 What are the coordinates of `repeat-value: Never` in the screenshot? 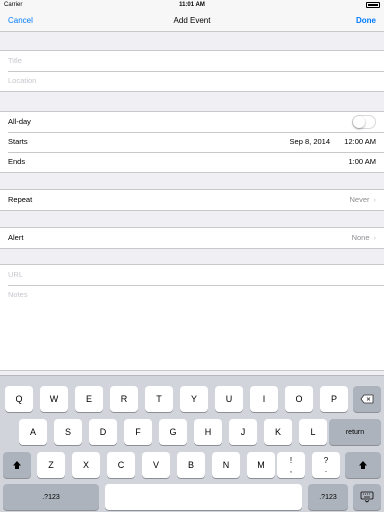 It's located at (359, 199).